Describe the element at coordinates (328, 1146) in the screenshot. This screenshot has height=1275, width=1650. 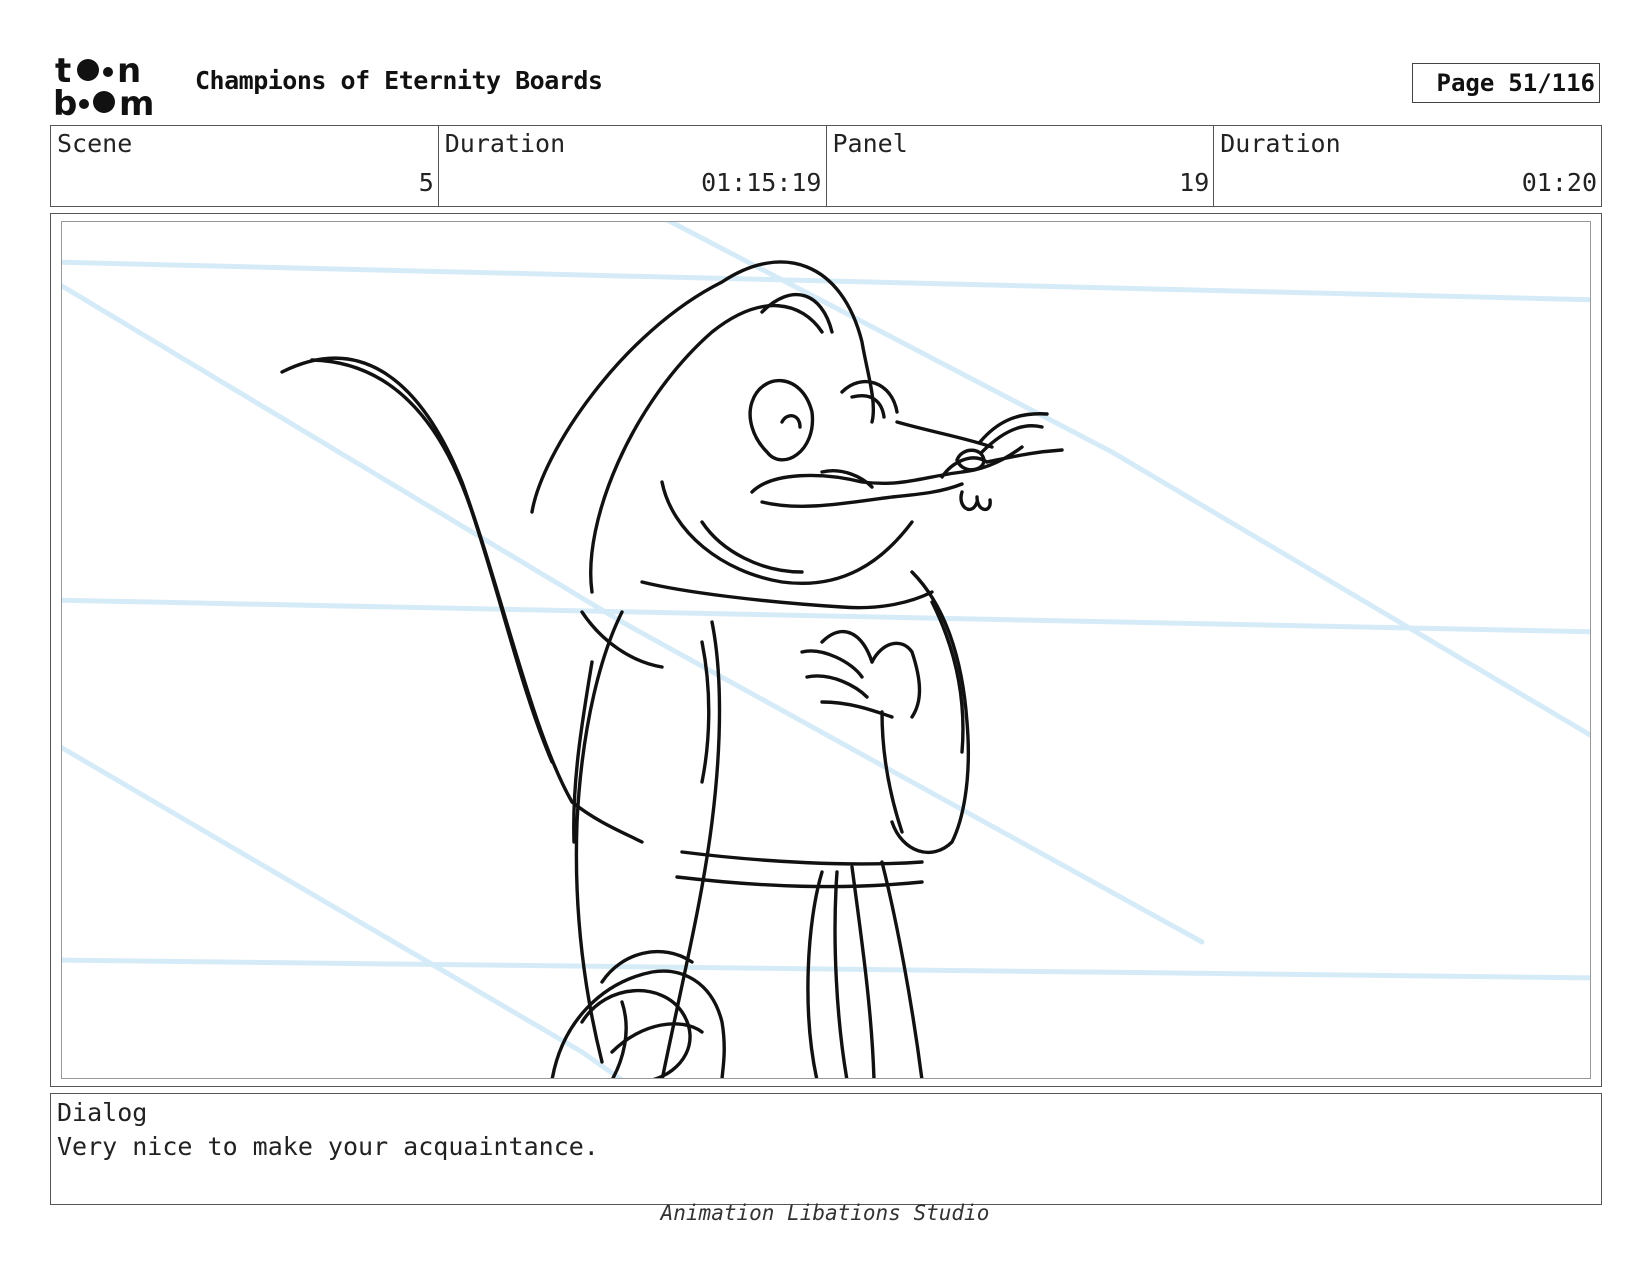
I see `dialog-text: Very nice to make your acquaintance.` at that location.